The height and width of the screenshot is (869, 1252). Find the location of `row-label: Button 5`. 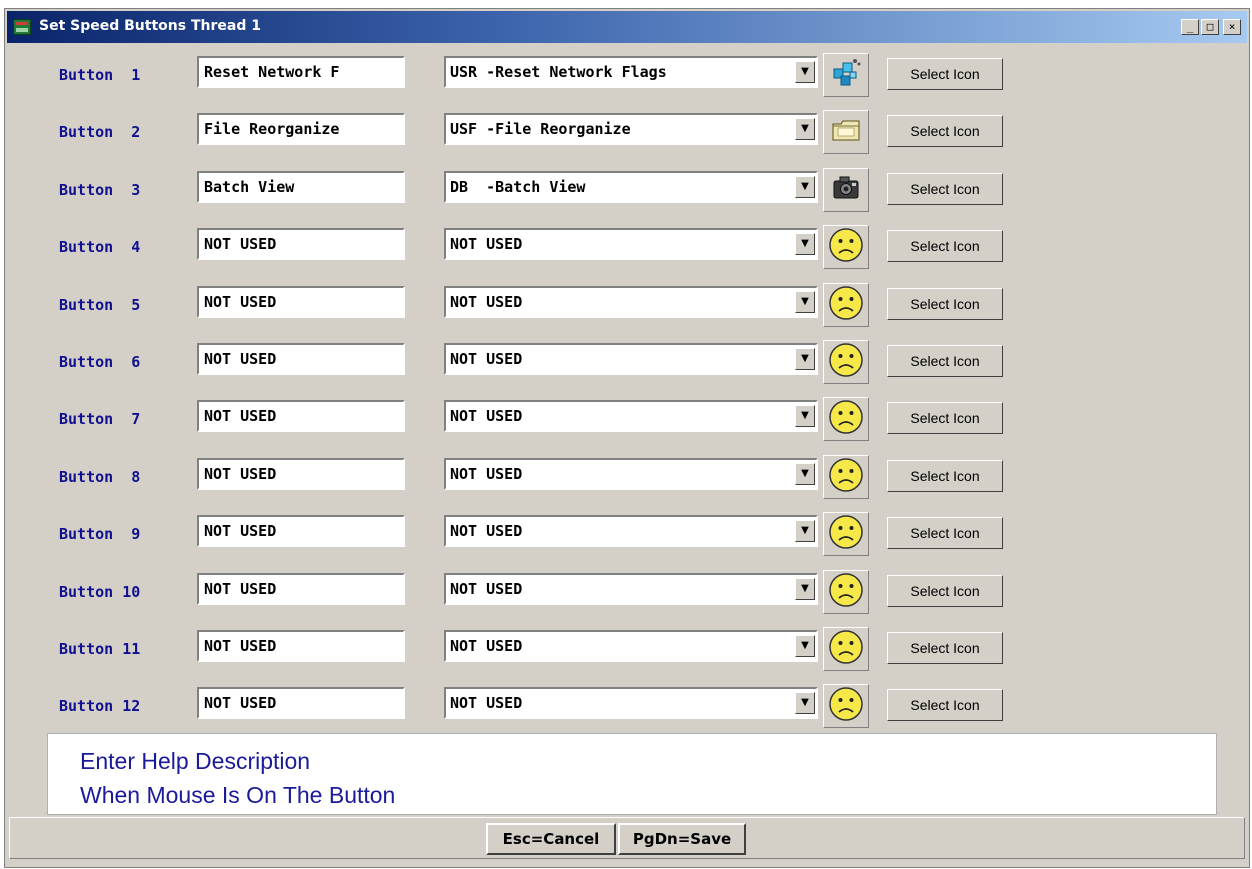

row-label: Button 5 is located at coordinates (100, 304).